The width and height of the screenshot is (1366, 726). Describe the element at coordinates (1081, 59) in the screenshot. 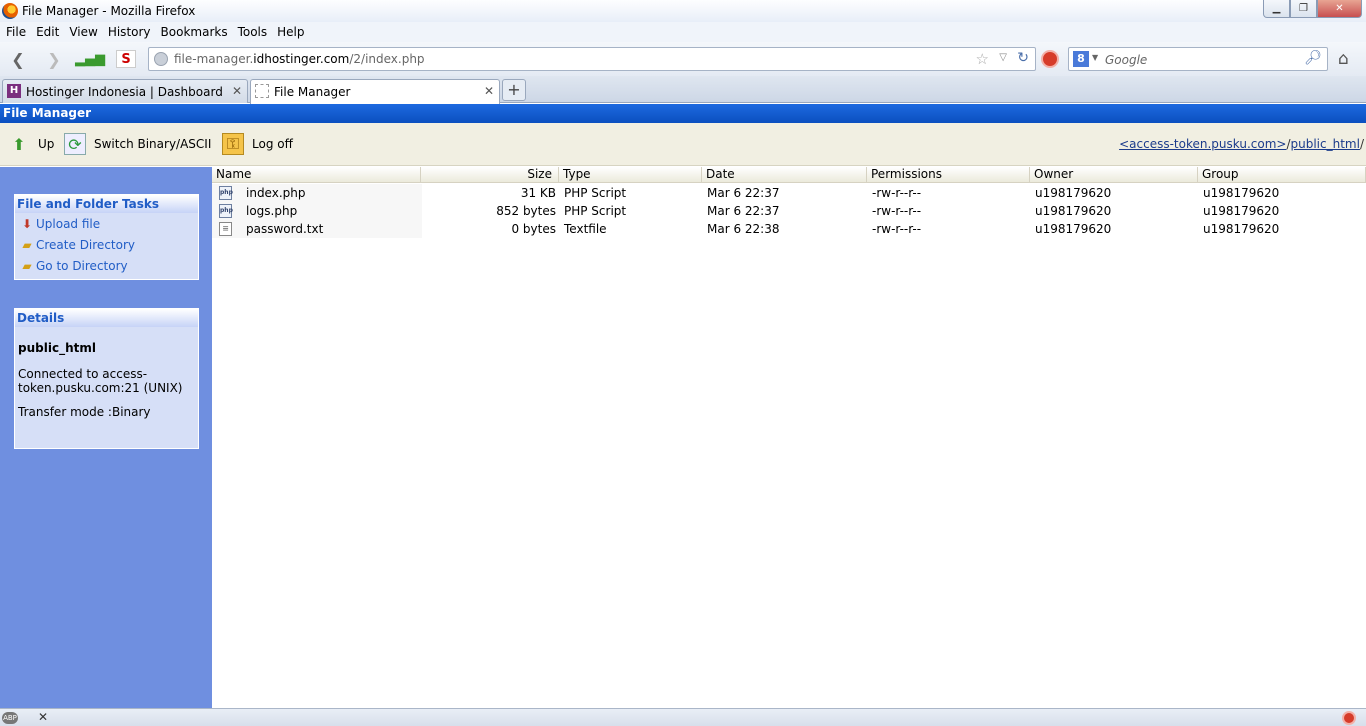

I see `search-engine-icon: 8` at that location.